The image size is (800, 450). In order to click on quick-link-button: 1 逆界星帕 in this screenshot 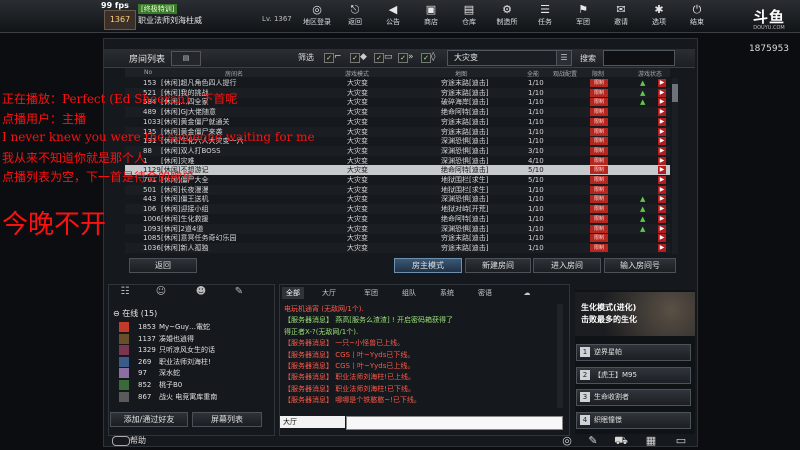, I will do `click(633, 352)`.